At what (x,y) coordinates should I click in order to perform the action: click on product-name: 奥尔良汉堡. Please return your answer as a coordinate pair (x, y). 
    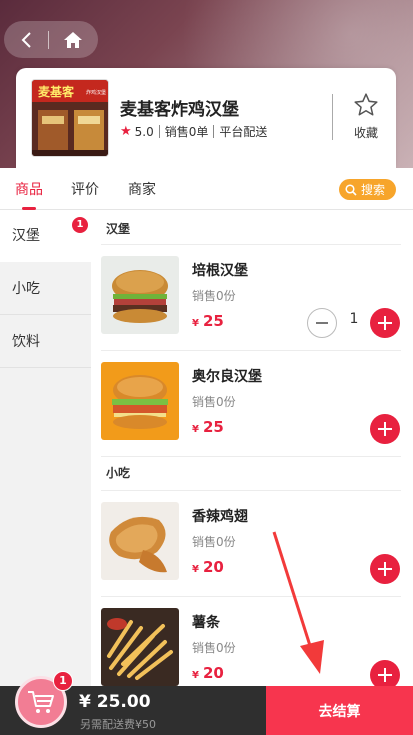
    Looking at the image, I should click on (227, 377).